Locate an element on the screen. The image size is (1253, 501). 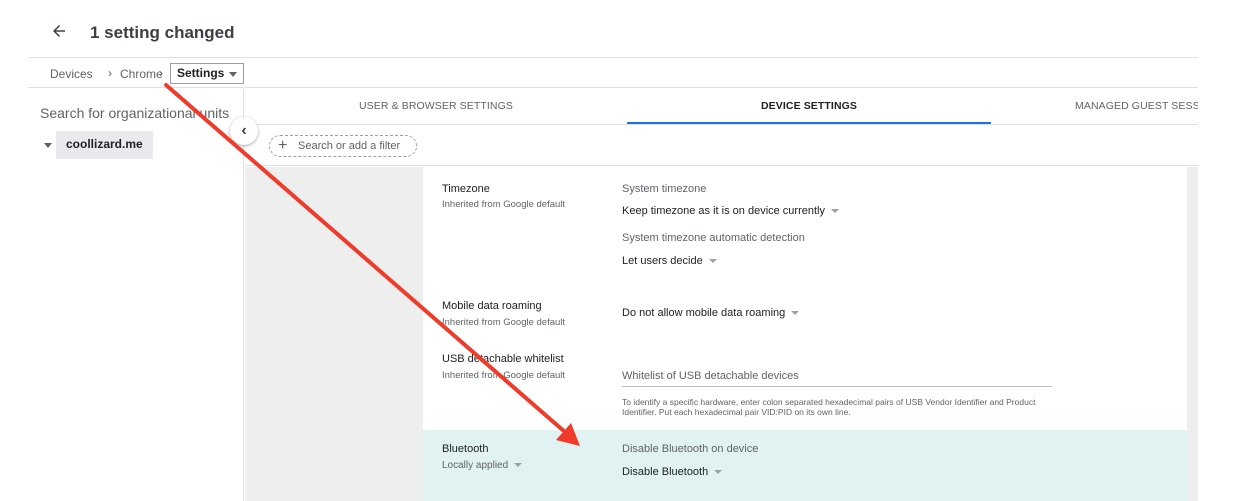
filter-placeholder: Search or add a filter is located at coordinates (349, 146).